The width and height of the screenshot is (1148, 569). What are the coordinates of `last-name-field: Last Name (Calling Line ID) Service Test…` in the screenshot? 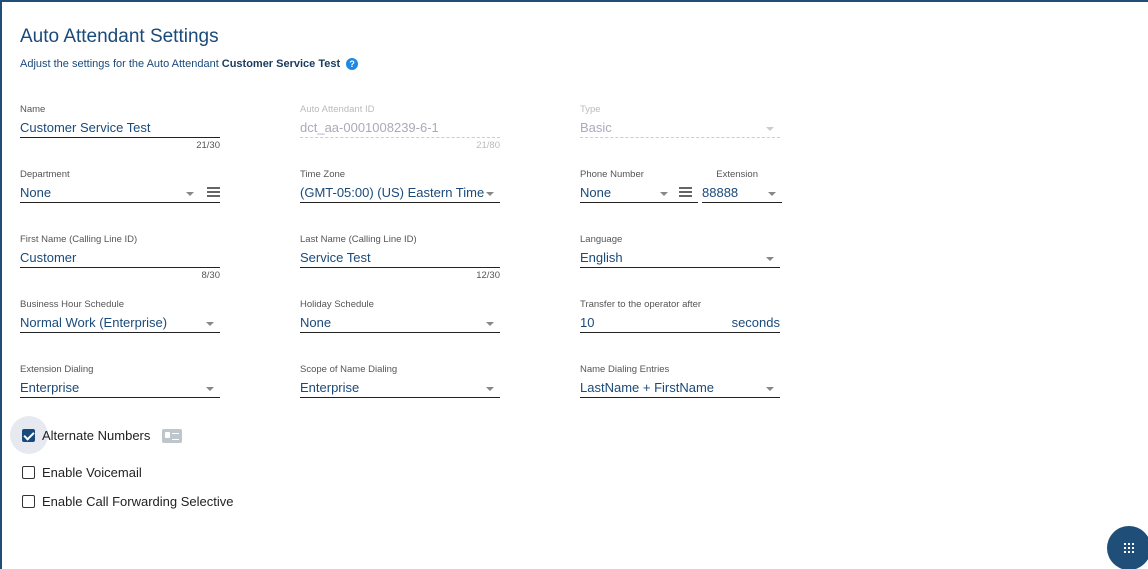 It's located at (400, 257).